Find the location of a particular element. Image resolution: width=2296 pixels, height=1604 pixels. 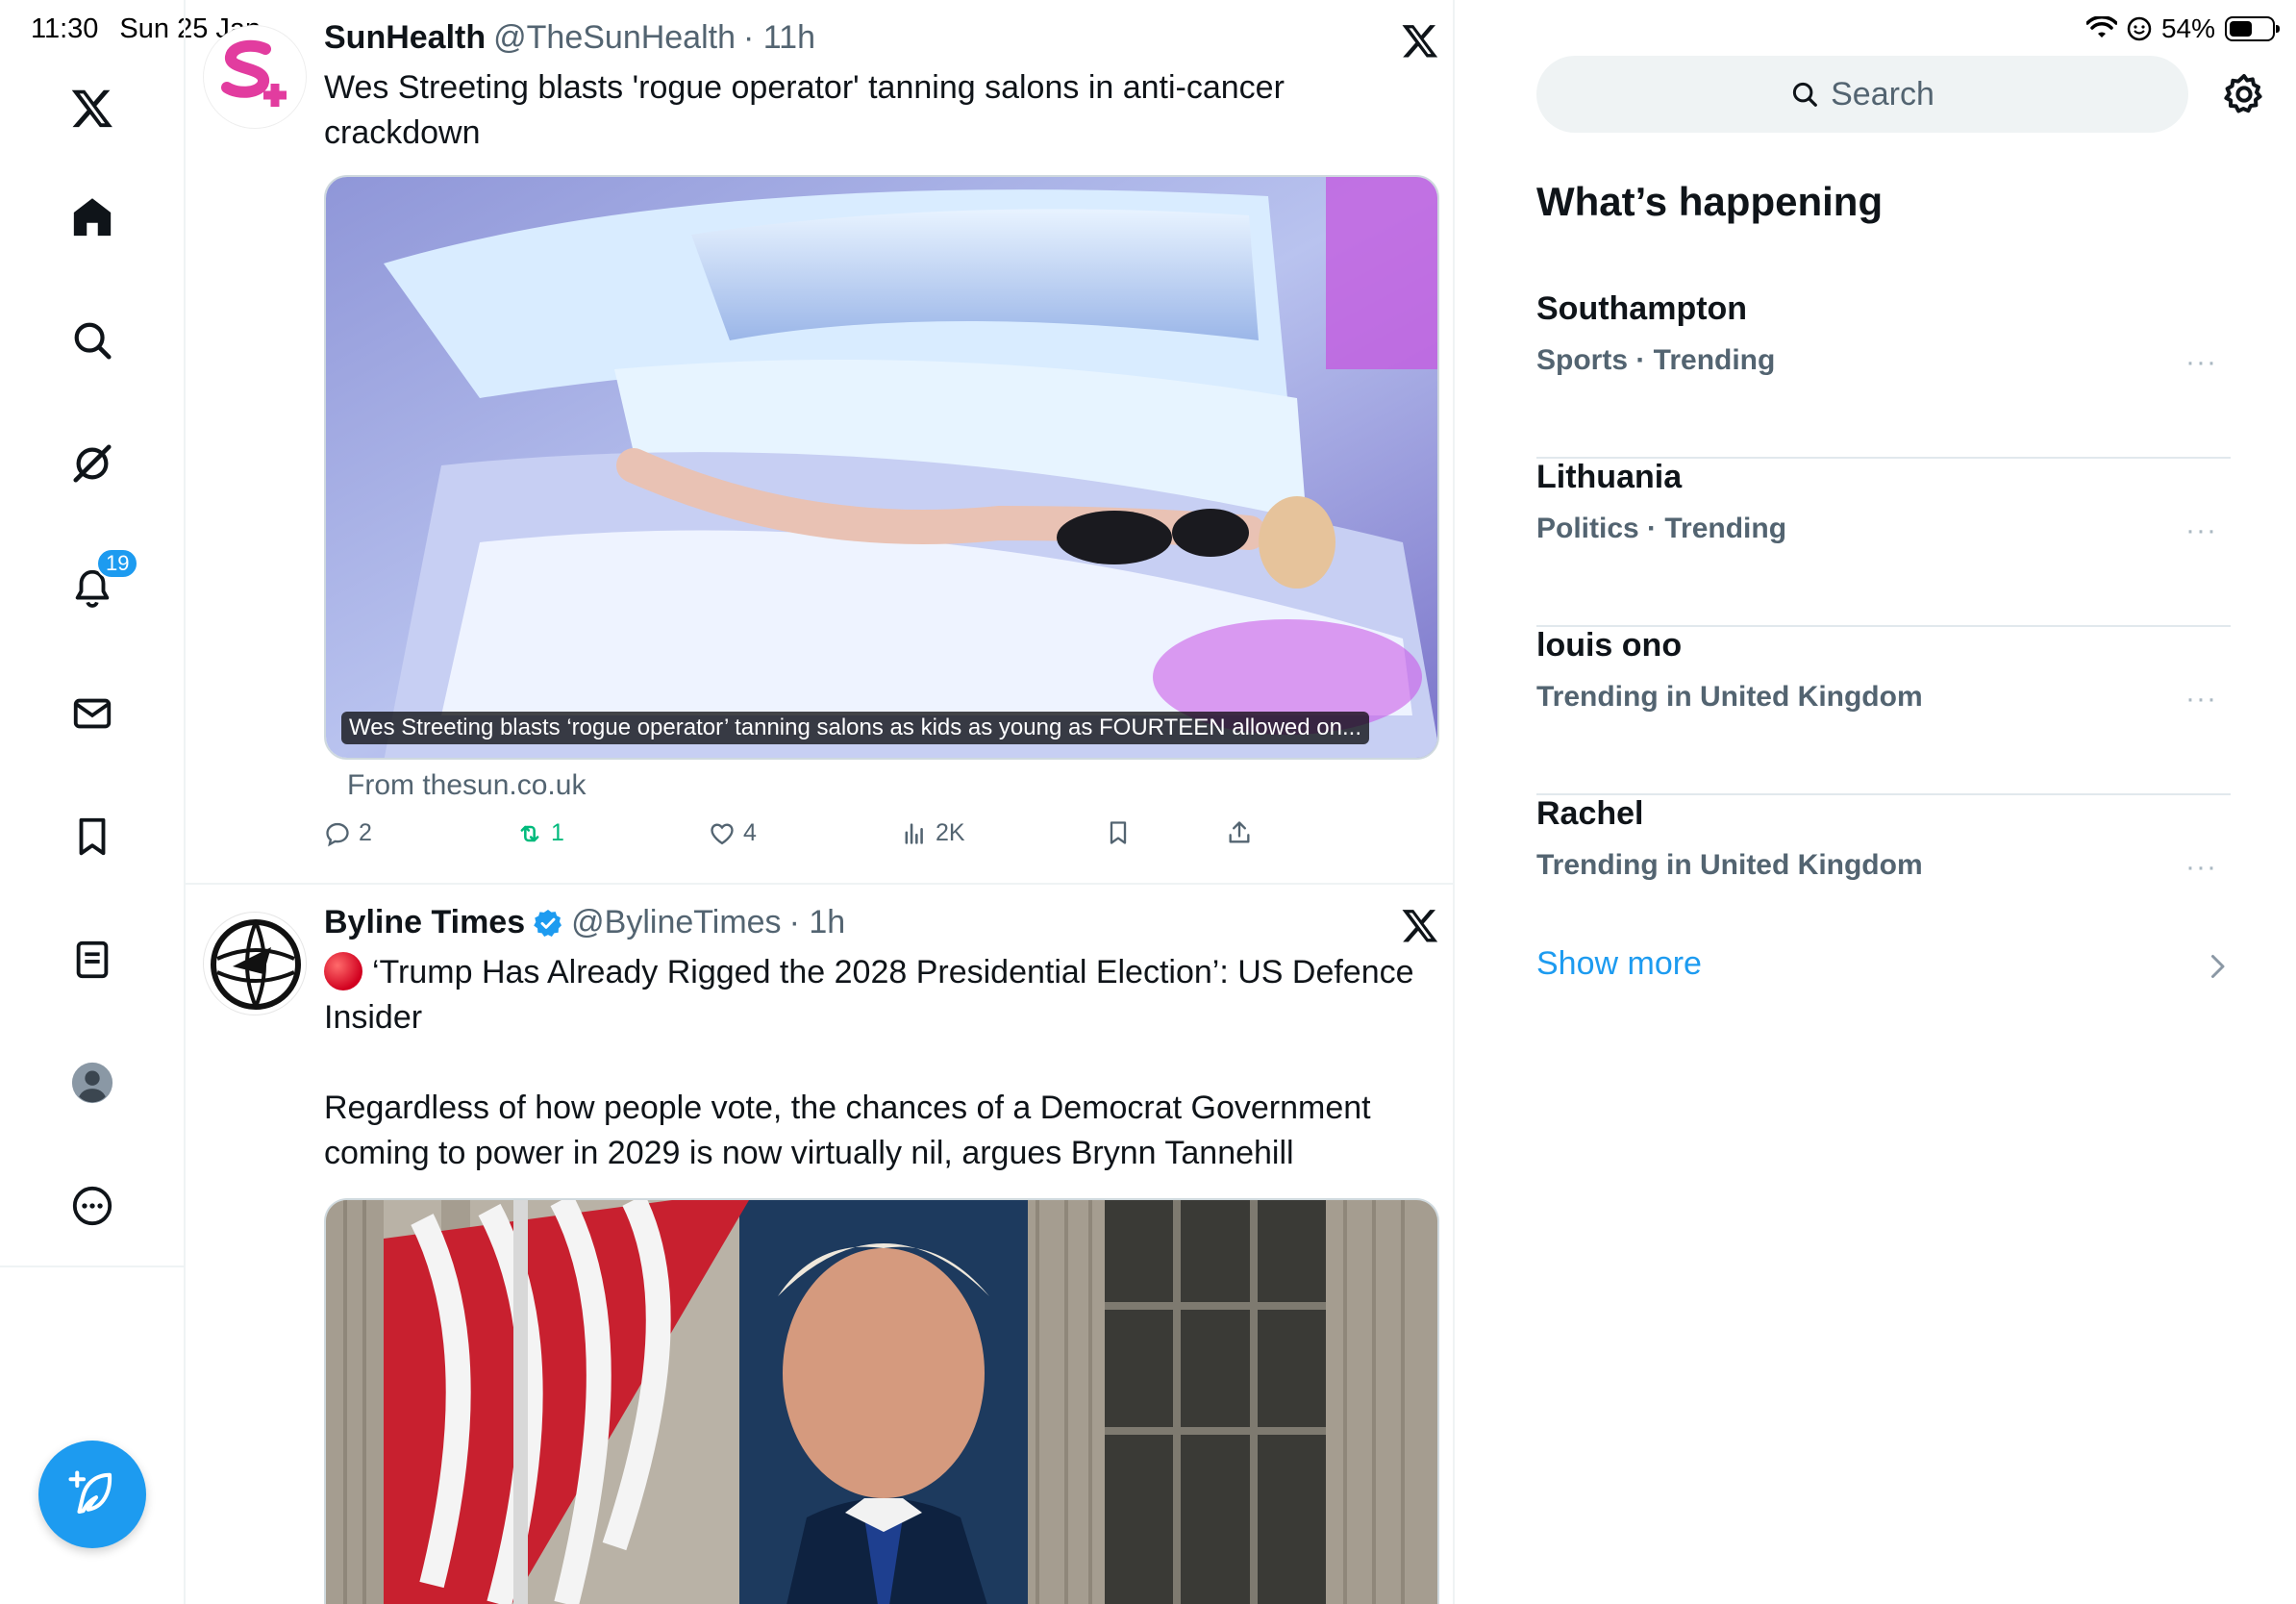

trend-item: louis ono Trending in United Kingdom ··· is located at coordinates (1883, 711).